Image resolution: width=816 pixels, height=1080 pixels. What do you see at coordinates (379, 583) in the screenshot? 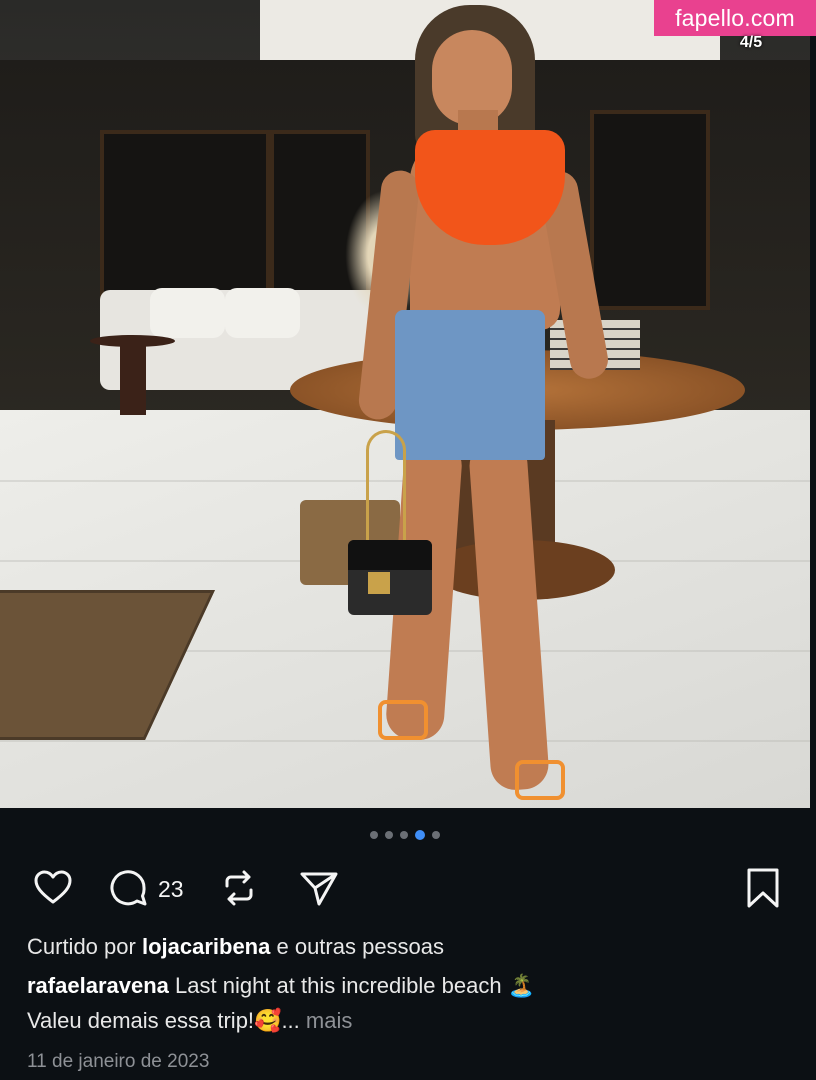
I see `photo-handbag-clasp` at bounding box center [379, 583].